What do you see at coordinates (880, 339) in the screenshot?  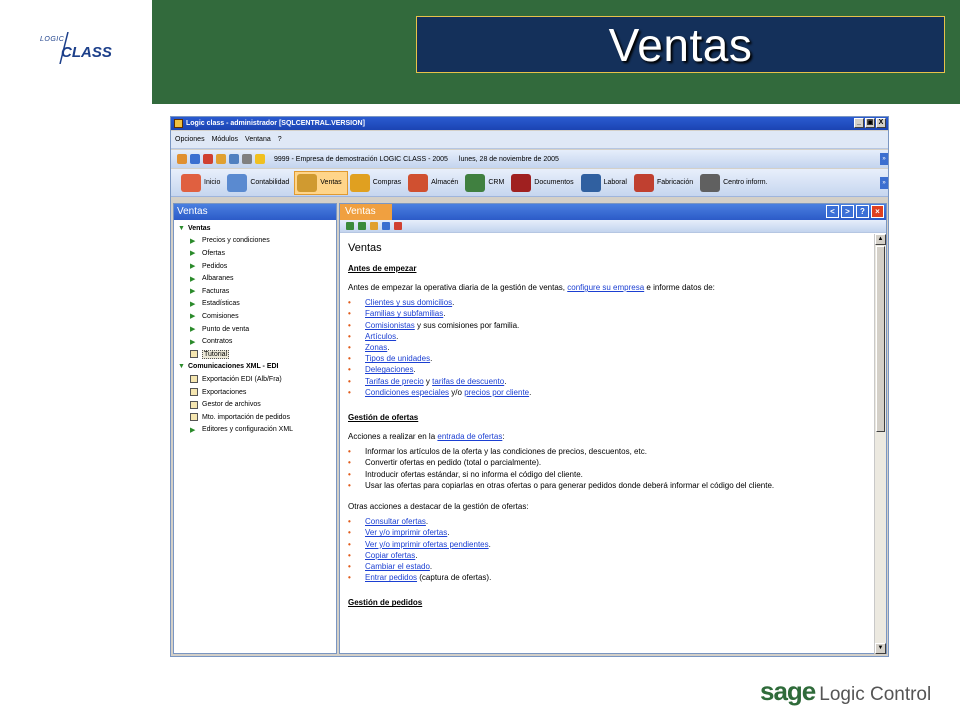 I see `scroll-thumb` at bounding box center [880, 339].